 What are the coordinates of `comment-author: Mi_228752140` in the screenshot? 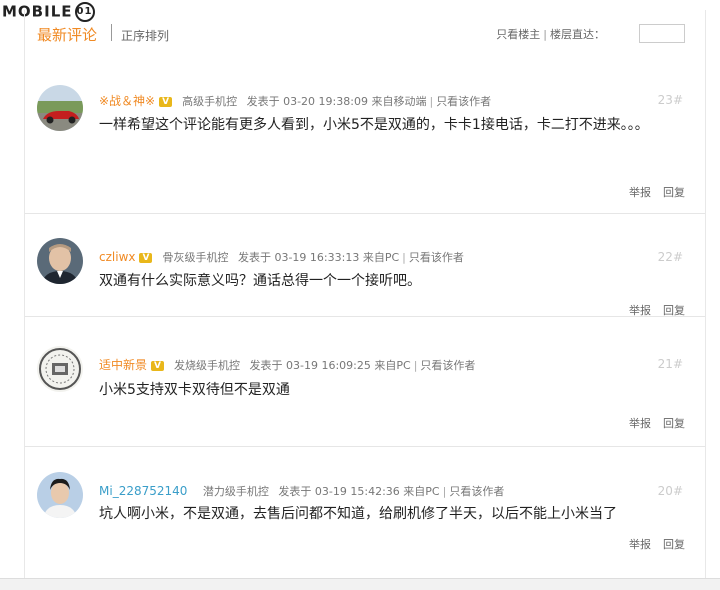 It's located at (143, 491).